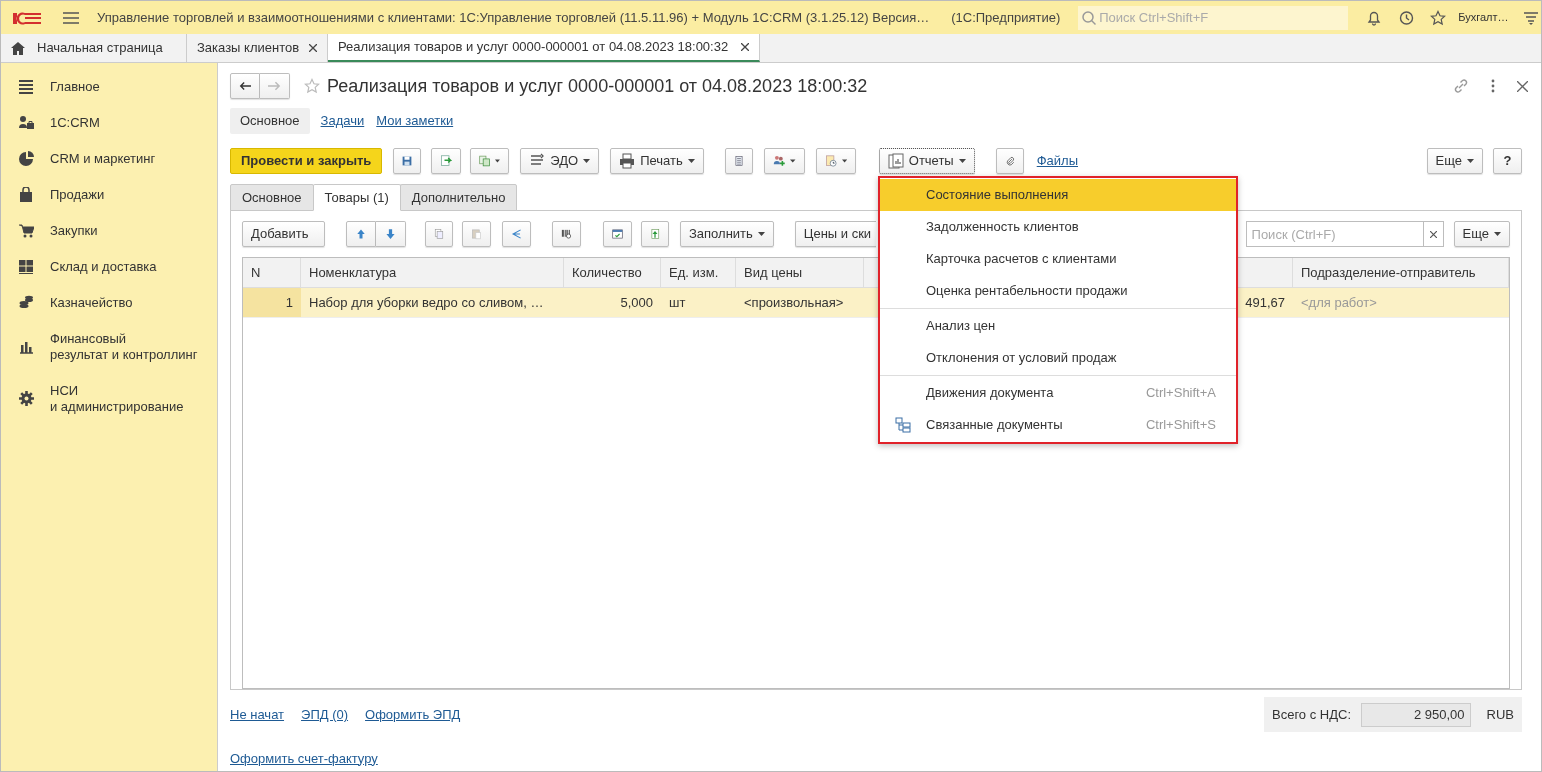 Image resolution: width=1542 pixels, height=772 pixels. What do you see at coordinates (1339, 302) in the screenshot?
I see `table-cell-text: <для работ>` at bounding box center [1339, 302].